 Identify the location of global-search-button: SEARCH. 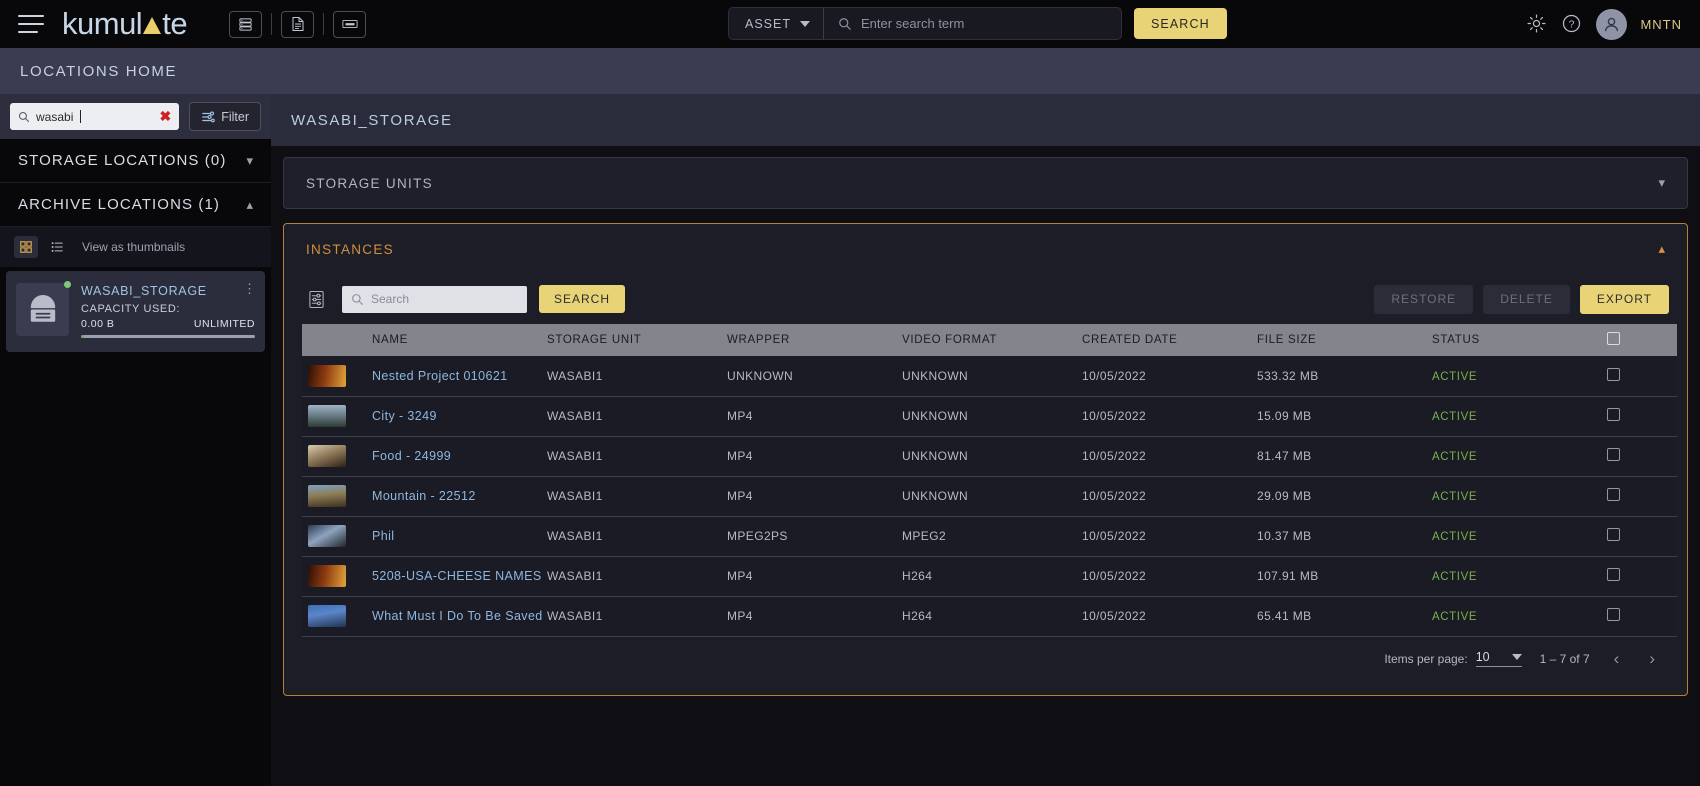
(1180, 23).